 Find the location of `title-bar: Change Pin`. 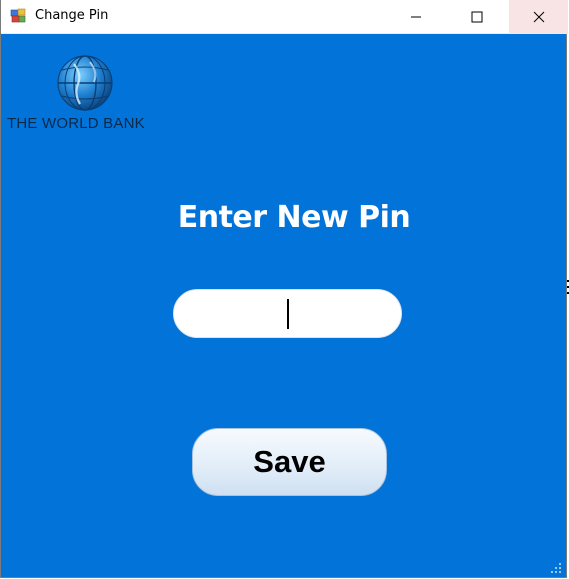

title-bar: Change Pin is located at coordinates (284, 17).